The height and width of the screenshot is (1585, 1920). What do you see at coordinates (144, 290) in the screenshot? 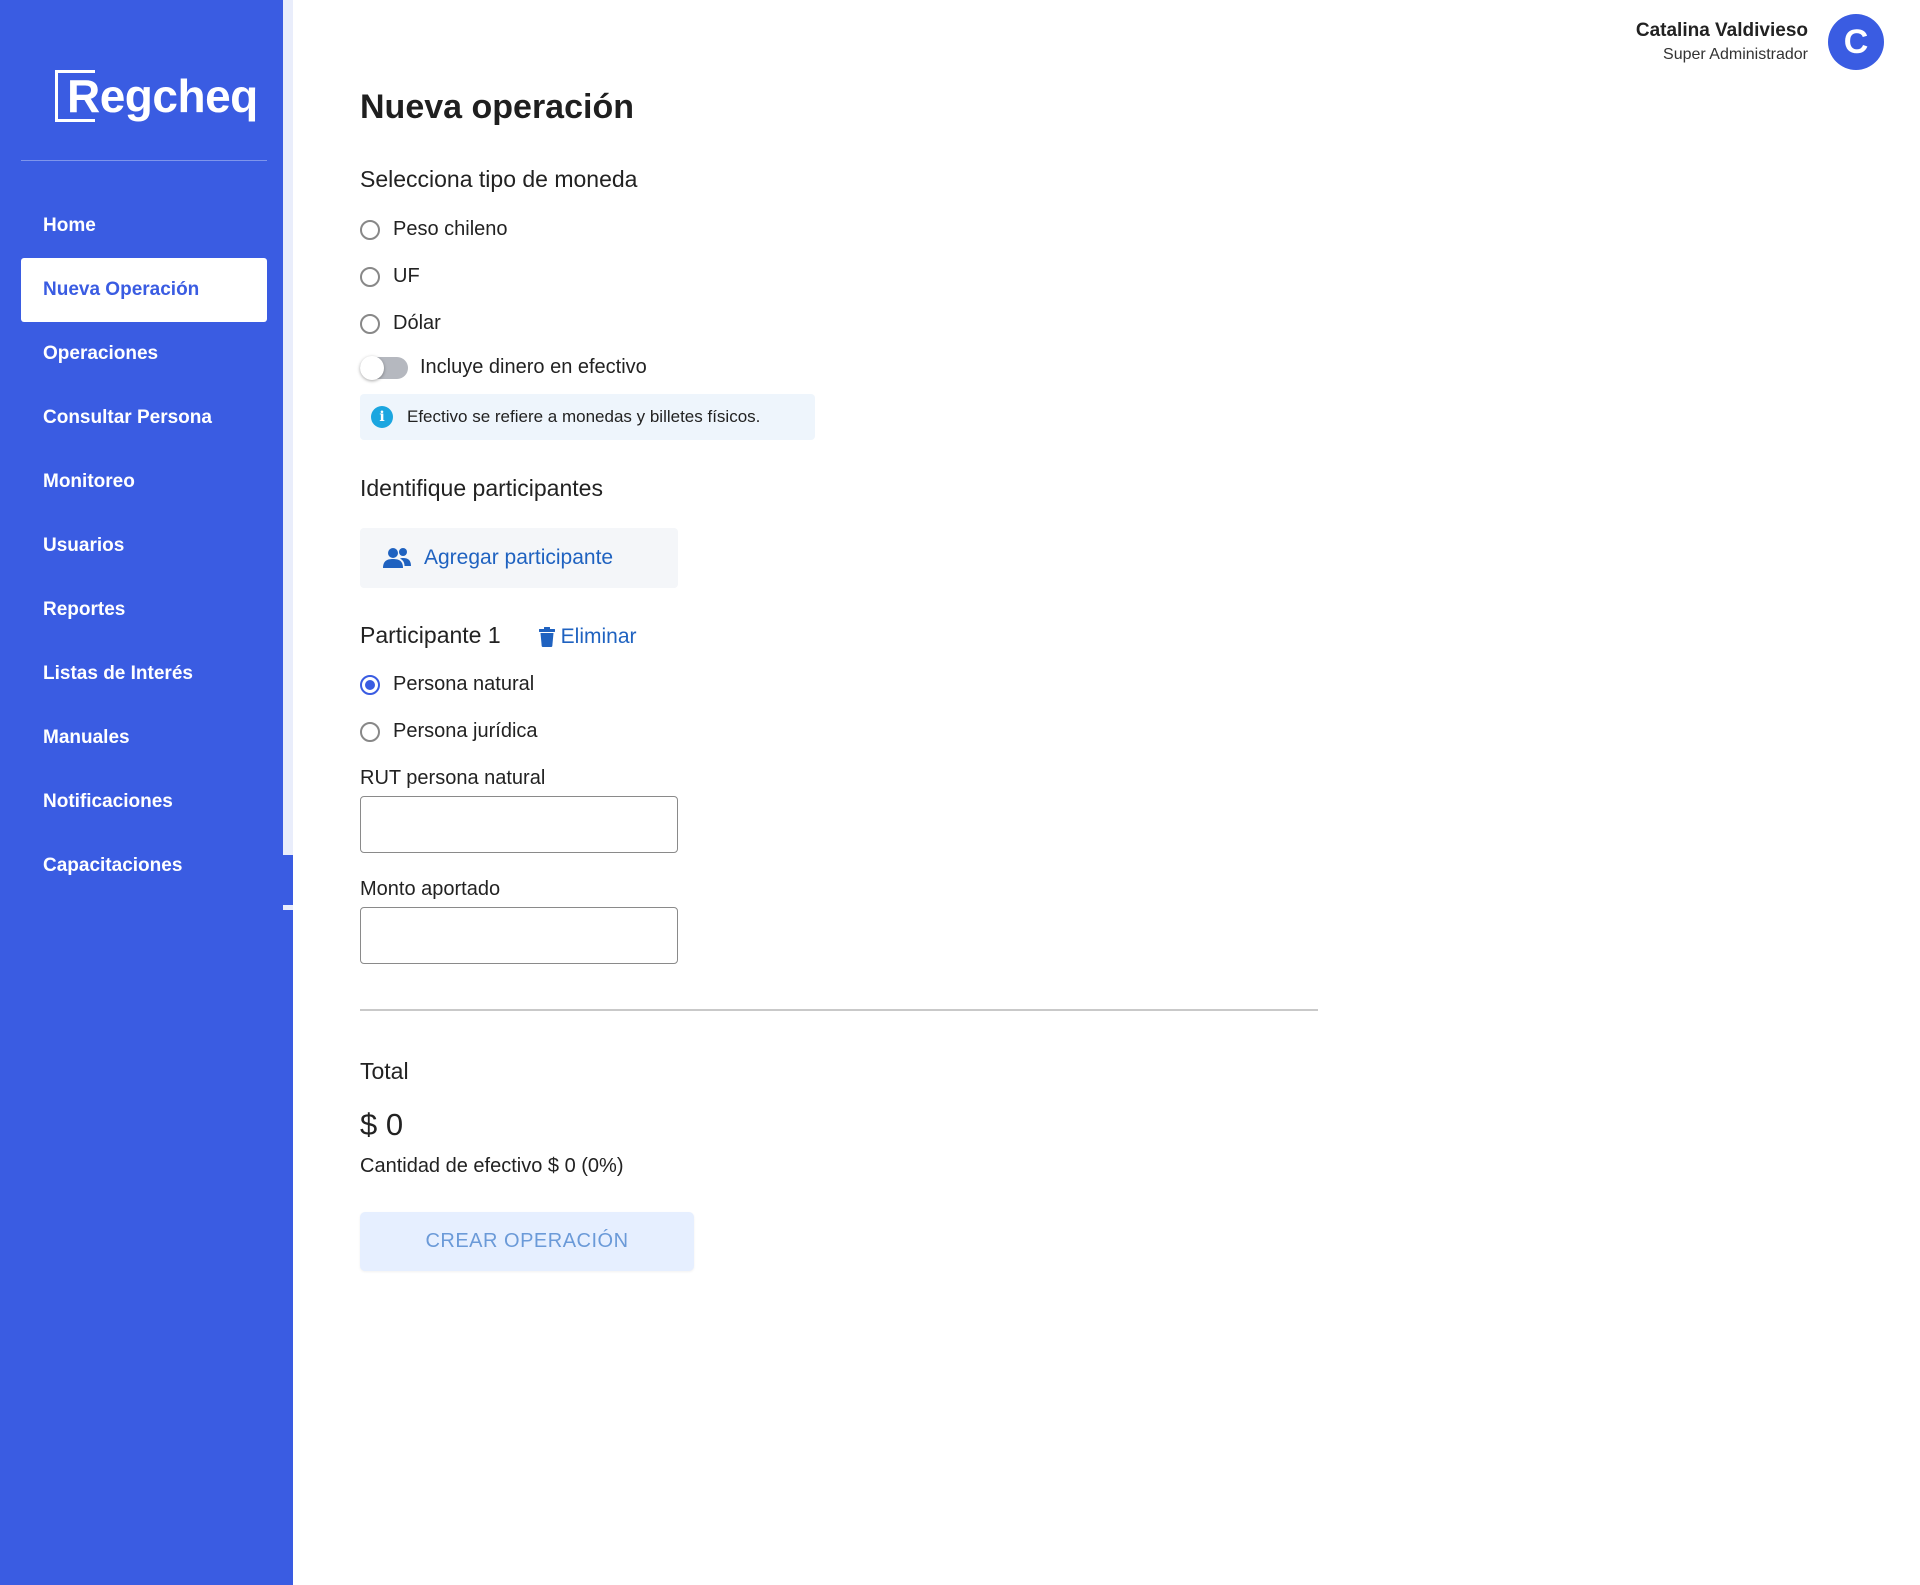
I see `sidebar-item-nueva-operacion: Nueva Operación` at bounding box center [144, 290].